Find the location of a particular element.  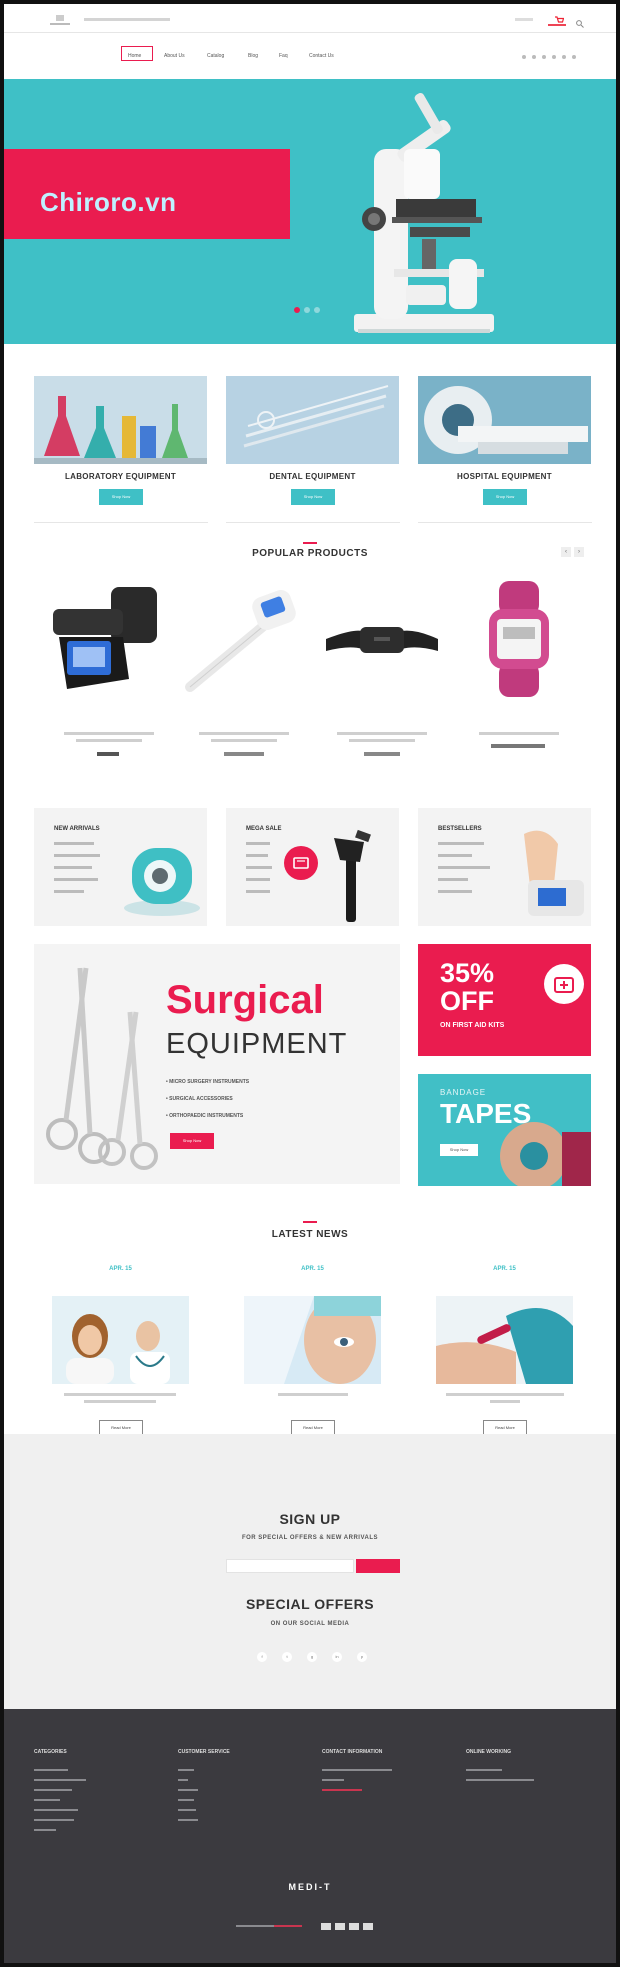

hero-slider: Chiroro.vn is located at coordinates (310, 211).